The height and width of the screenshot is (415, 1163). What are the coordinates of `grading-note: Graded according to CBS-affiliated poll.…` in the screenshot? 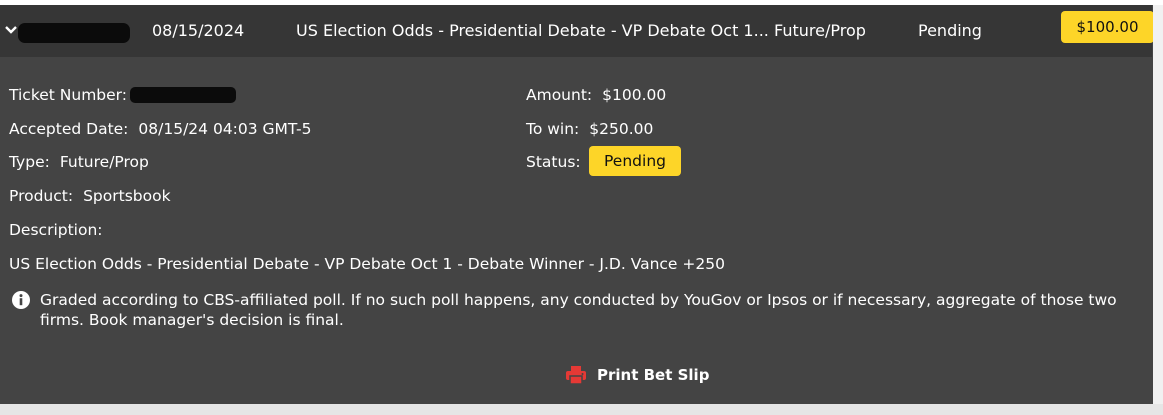 It's located at (578, 310).